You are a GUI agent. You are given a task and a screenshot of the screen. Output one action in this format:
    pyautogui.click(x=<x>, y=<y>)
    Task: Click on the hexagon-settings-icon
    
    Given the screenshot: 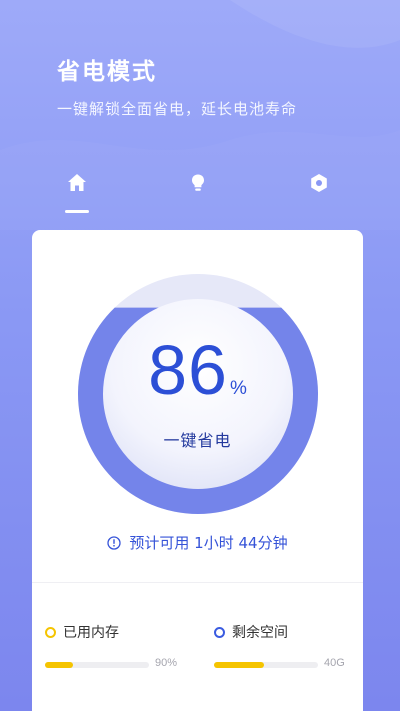 What is the action you would take?
    pyautogui.click(x=319, y=183)
    